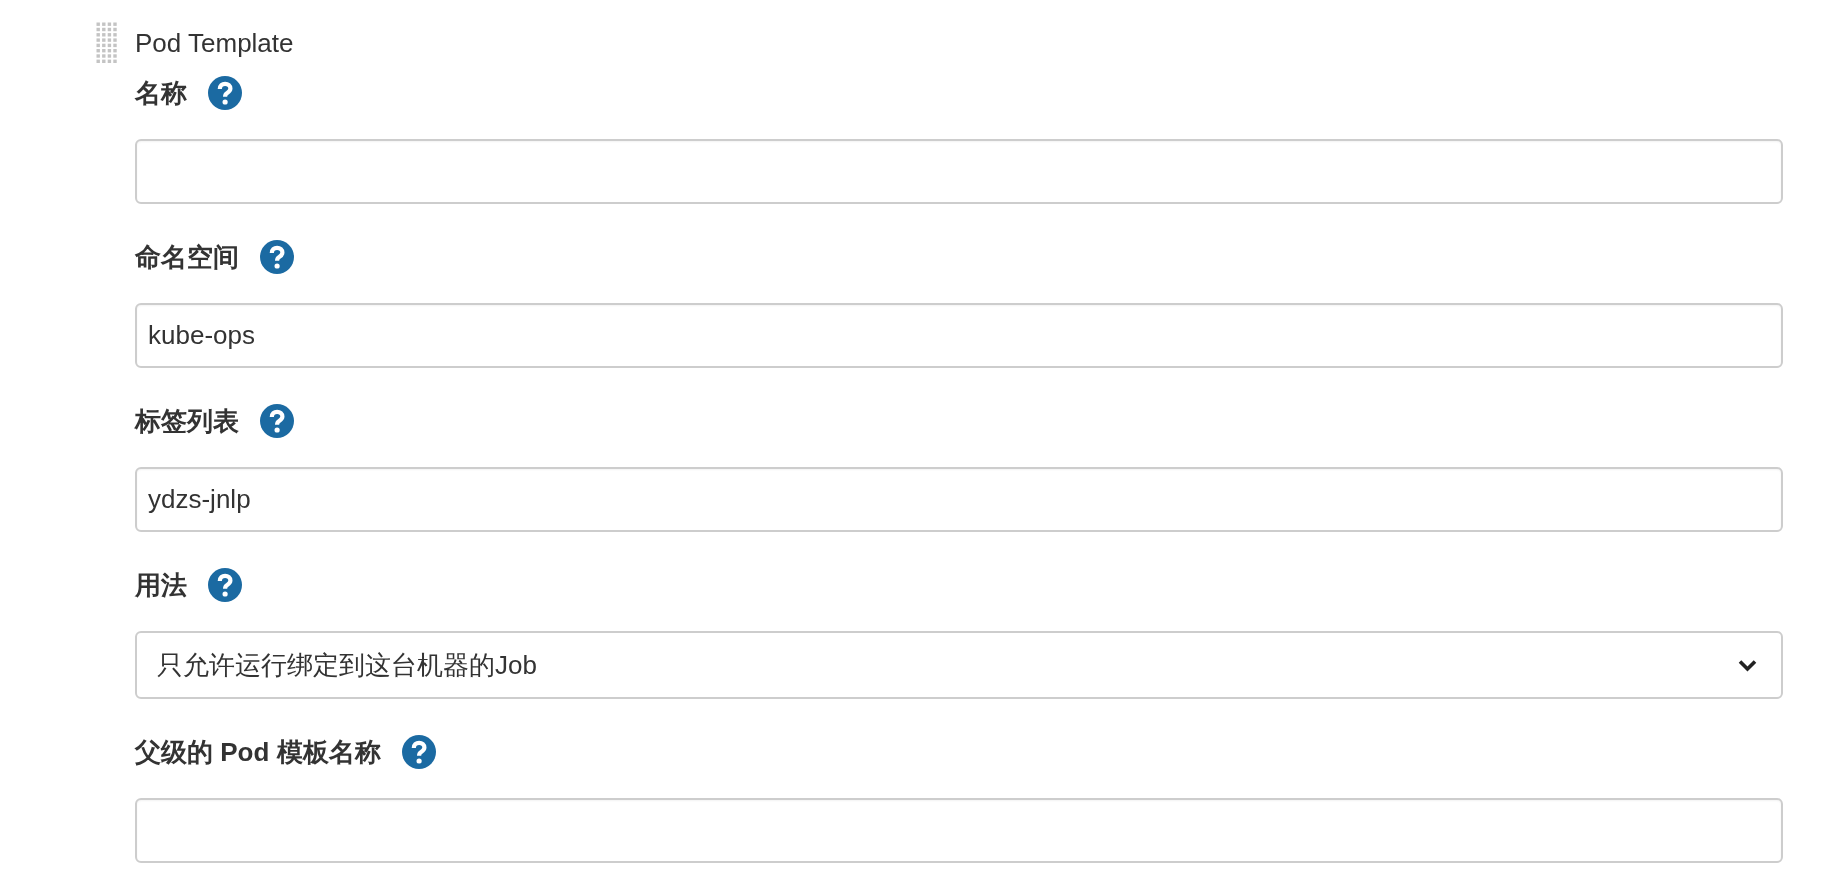 This screenshot has width=1832, height=896. I want to click on field-label: 标签列表, so click(187, 421).